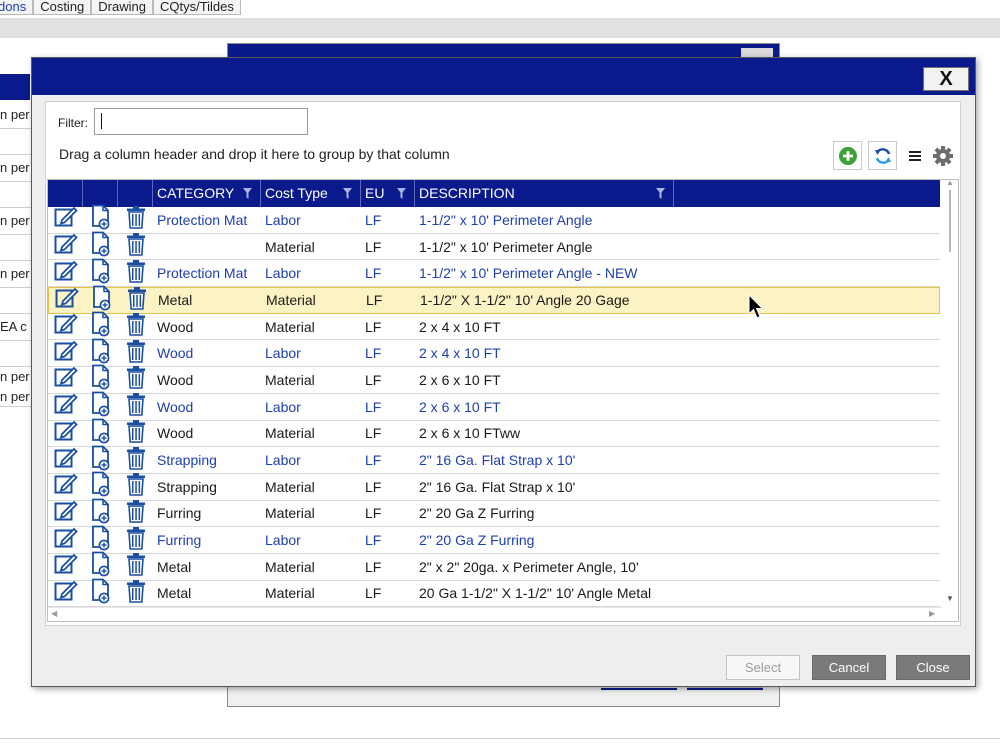 The image size is (1000, 752). I want to click on table-row: Material LF 1-1/2" x 10' Perimeter Angle, so click(494, 246).